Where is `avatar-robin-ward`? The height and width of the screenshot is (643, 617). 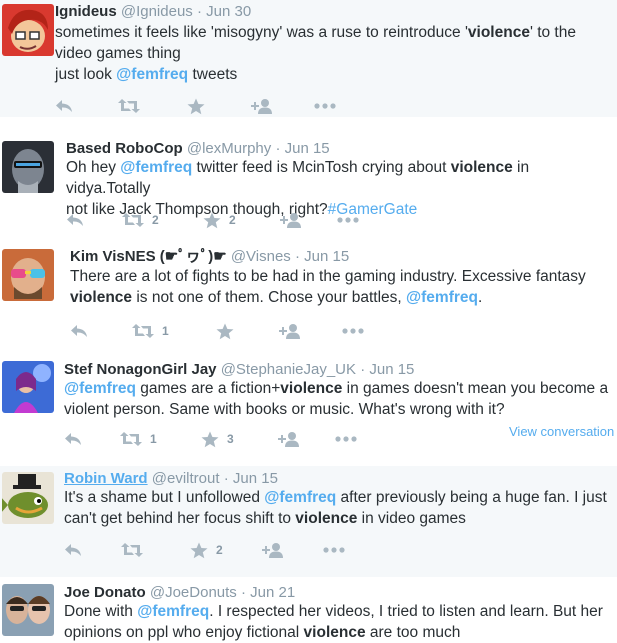 avatar-robin-ward is located at coordinates (28, 498).